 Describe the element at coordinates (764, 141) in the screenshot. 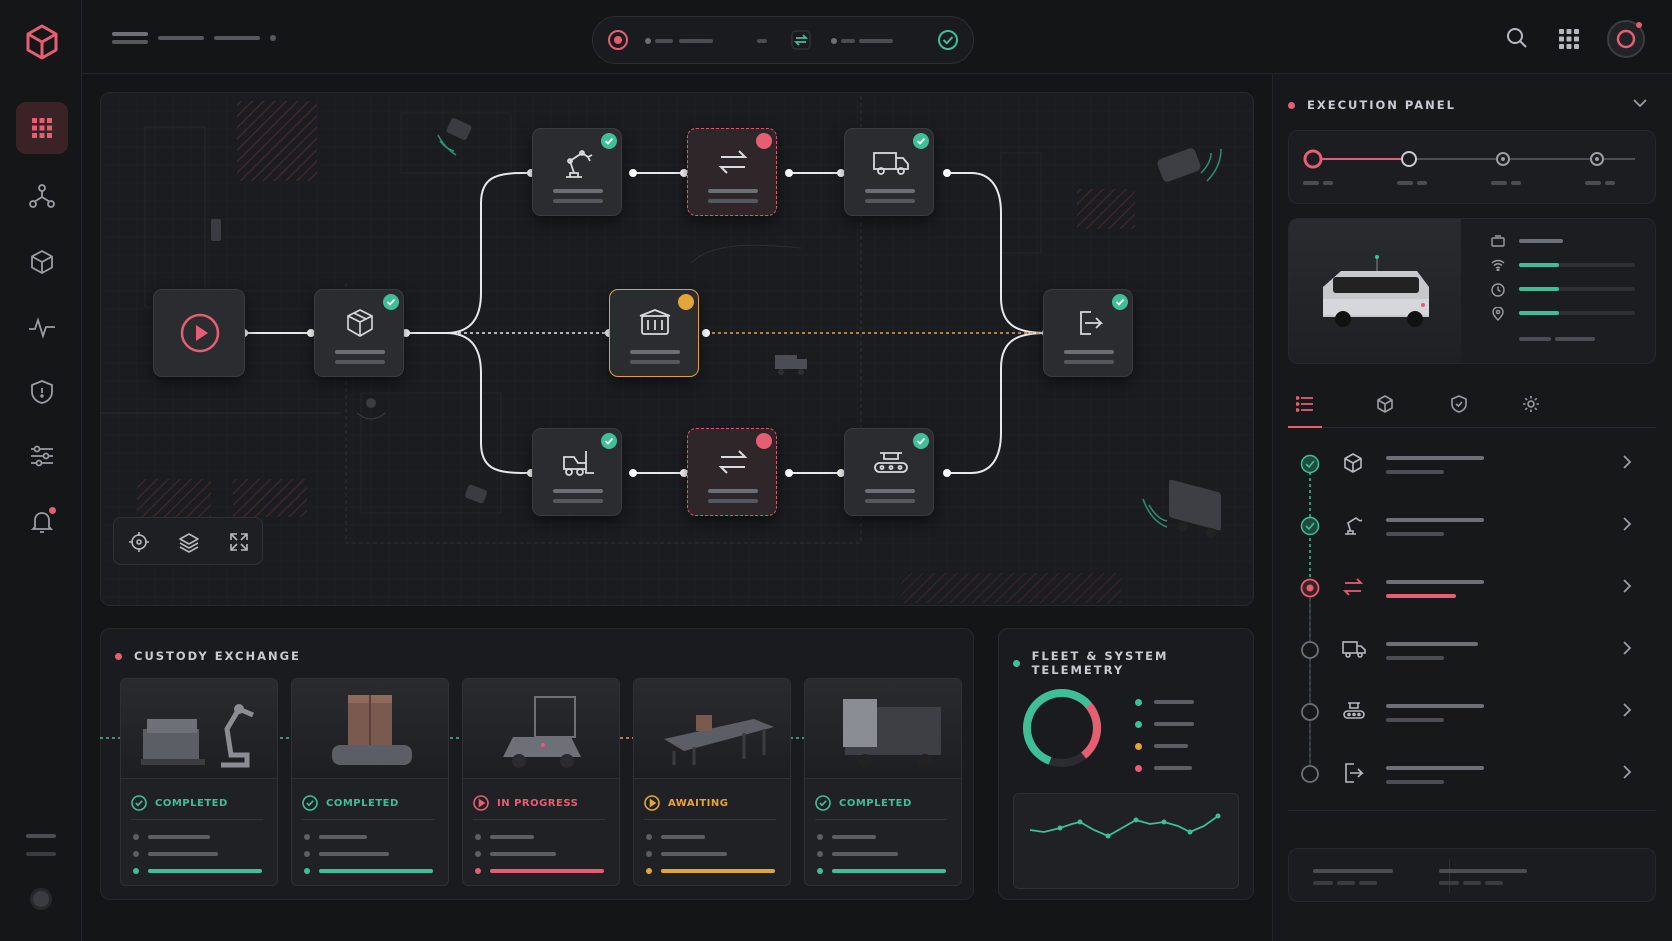

I see `alert-badge-icon` at that location.